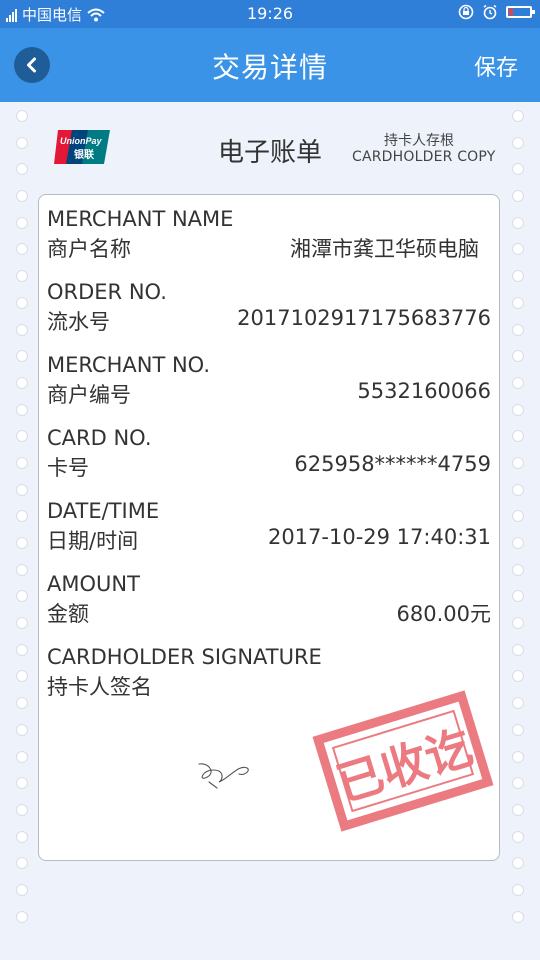 Image resolution: width=540 pixels, height=960 pixels. I want to click on lock-rotation-icon, so click(466, 12).